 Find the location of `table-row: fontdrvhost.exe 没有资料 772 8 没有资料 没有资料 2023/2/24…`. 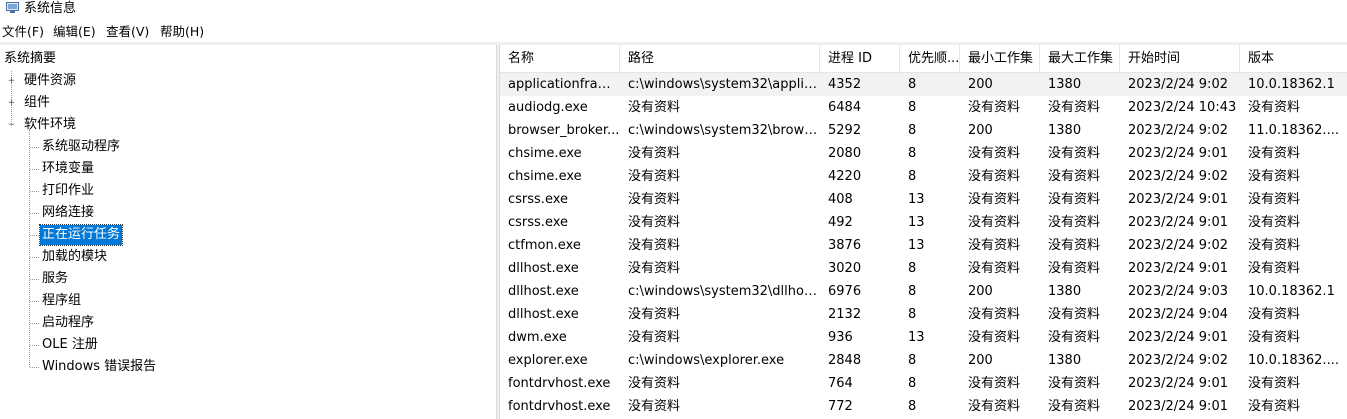

table-row: fontdrvhost.exe 没有资料 772 8 没有资料 没有资料 2023/2/24… is located at coordinates (923, 406).